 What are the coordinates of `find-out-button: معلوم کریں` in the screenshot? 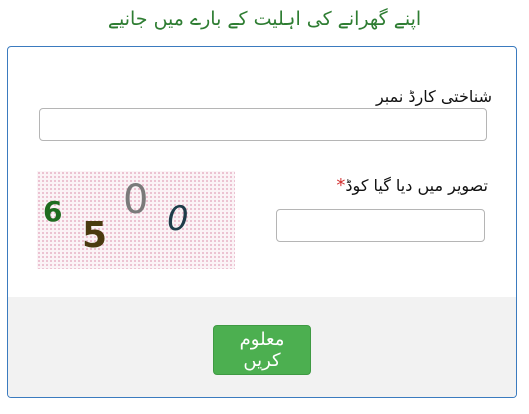 It's located at (262, 350).